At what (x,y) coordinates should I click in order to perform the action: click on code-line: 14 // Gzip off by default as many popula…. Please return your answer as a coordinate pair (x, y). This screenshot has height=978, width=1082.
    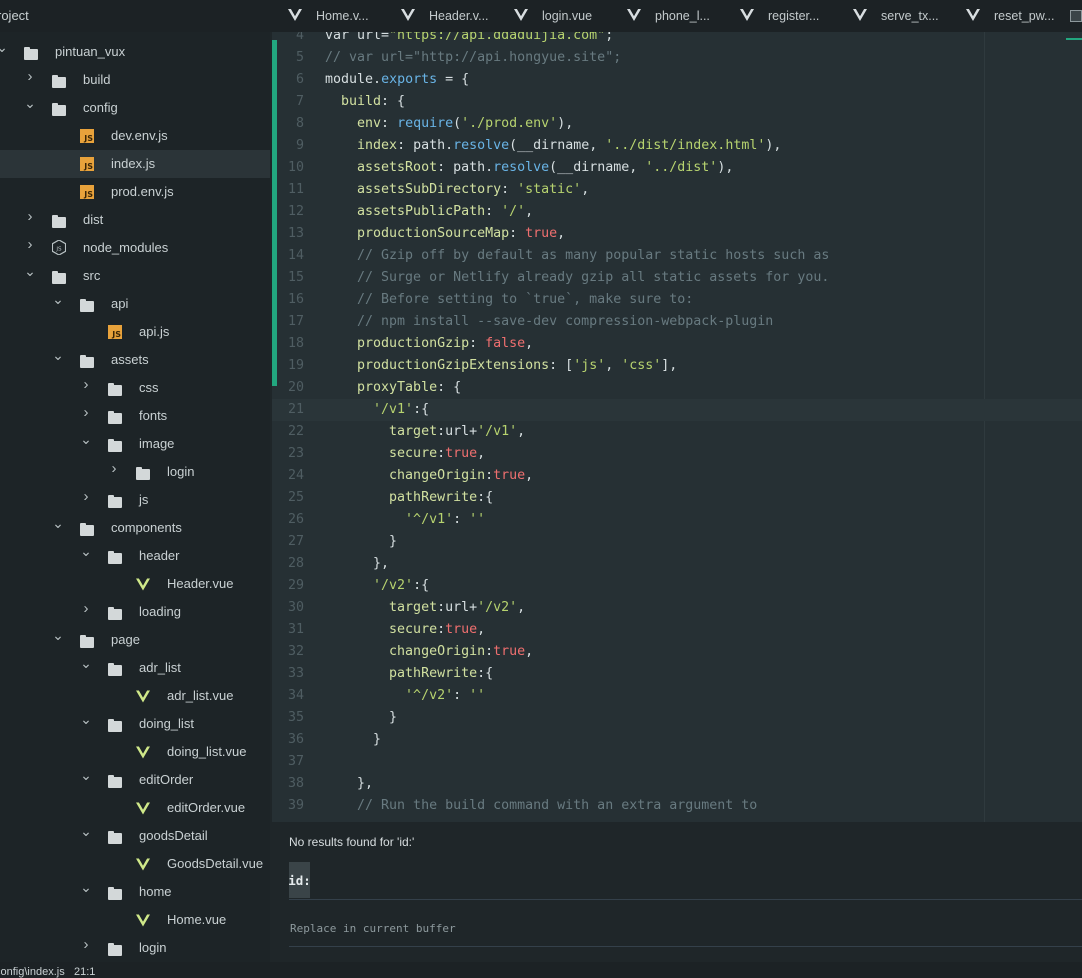
    Looking at the image, I should click on (677, 256).